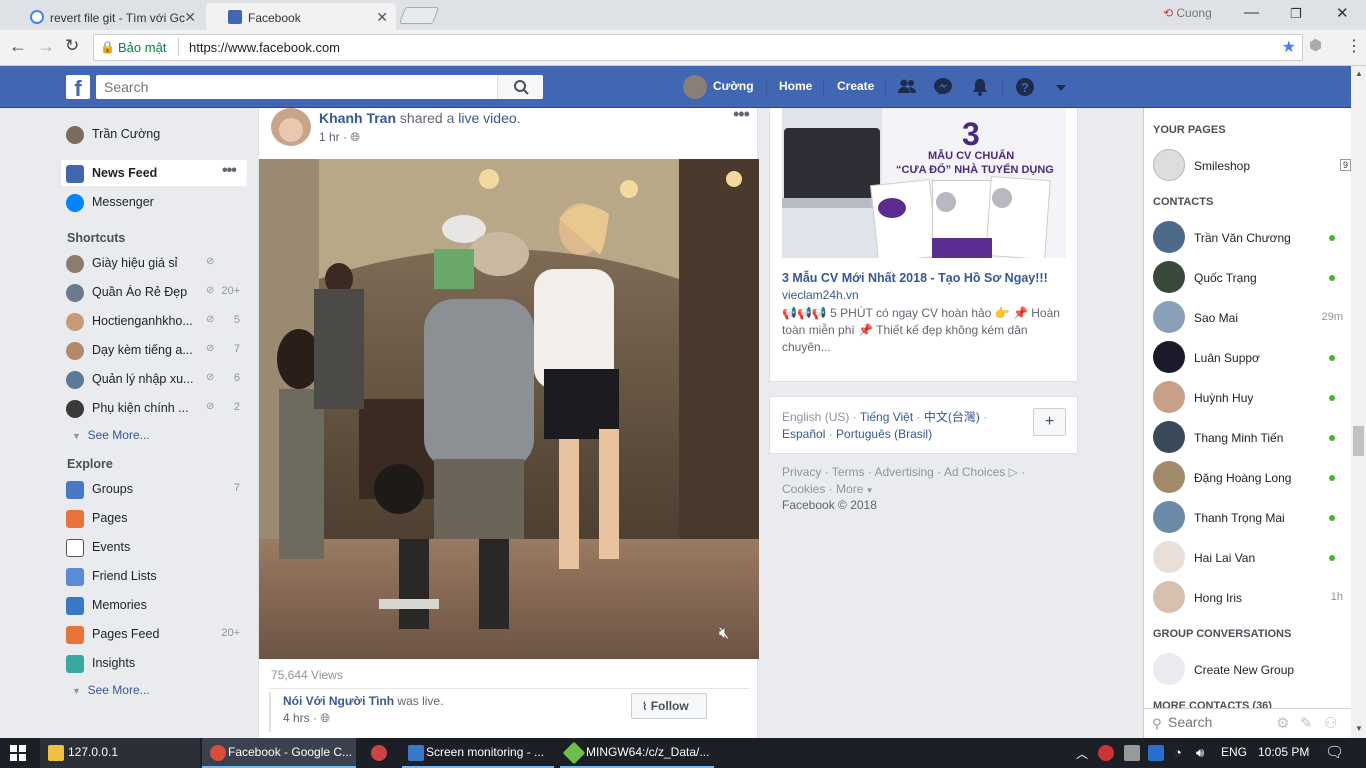  What do you see at coordinates (291, 127) in the screenshot?
I see `author-avatar` at bounding box center [291, 127].